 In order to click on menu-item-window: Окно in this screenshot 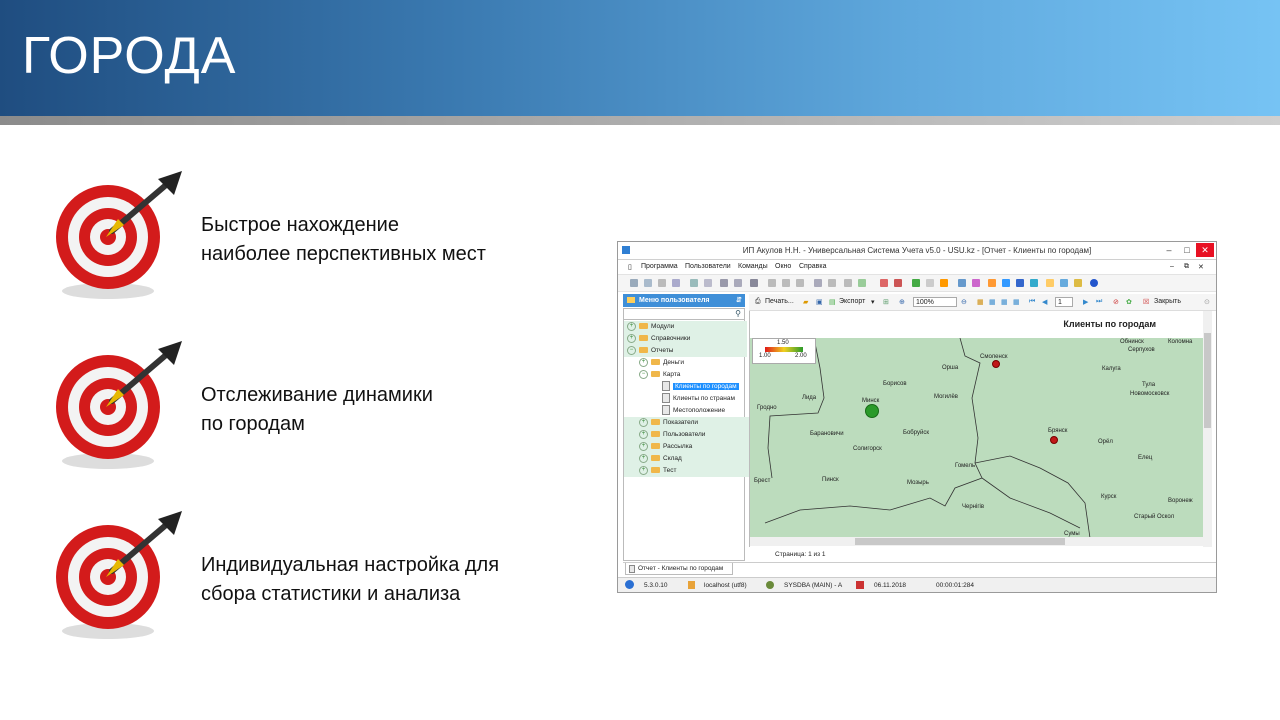, I will do `click(783, 266)`.